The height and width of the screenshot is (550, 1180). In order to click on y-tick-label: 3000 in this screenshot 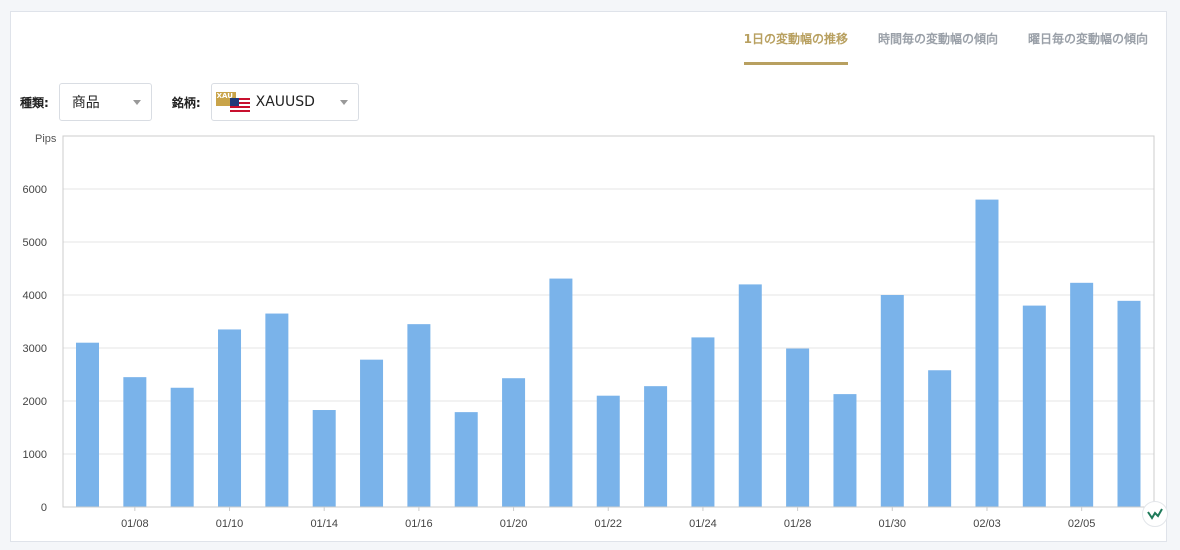, I will do `click(35, 349)`.